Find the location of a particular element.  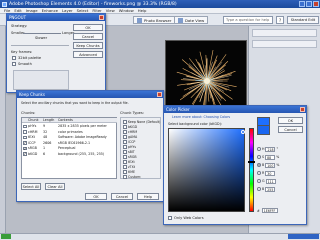

color-field-key: G is located at coordinates (263, 181).